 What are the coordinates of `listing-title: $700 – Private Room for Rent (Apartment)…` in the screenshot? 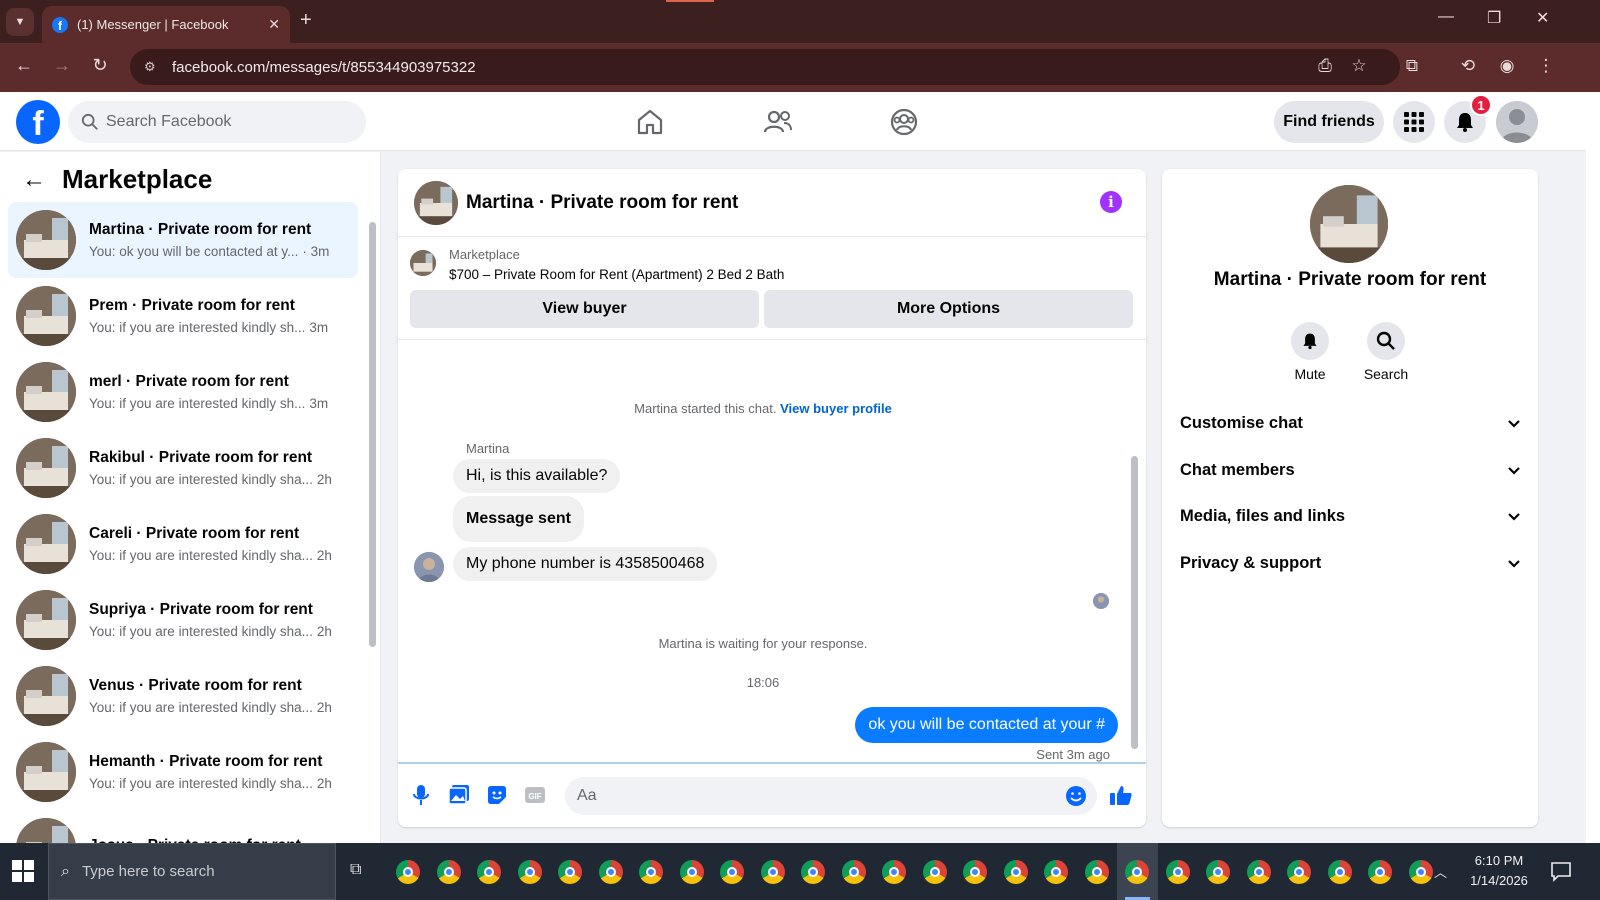 It's located at (616, 274).